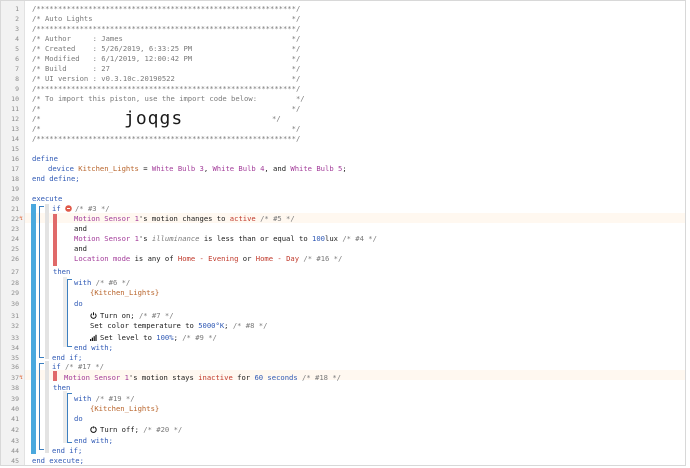 Image resolution: width=690 pixels, height=468 pixels. Describe the element at coordinates (199, 337) in the screenshot. I see `statement-id-comment: /* #9 */` at that location.